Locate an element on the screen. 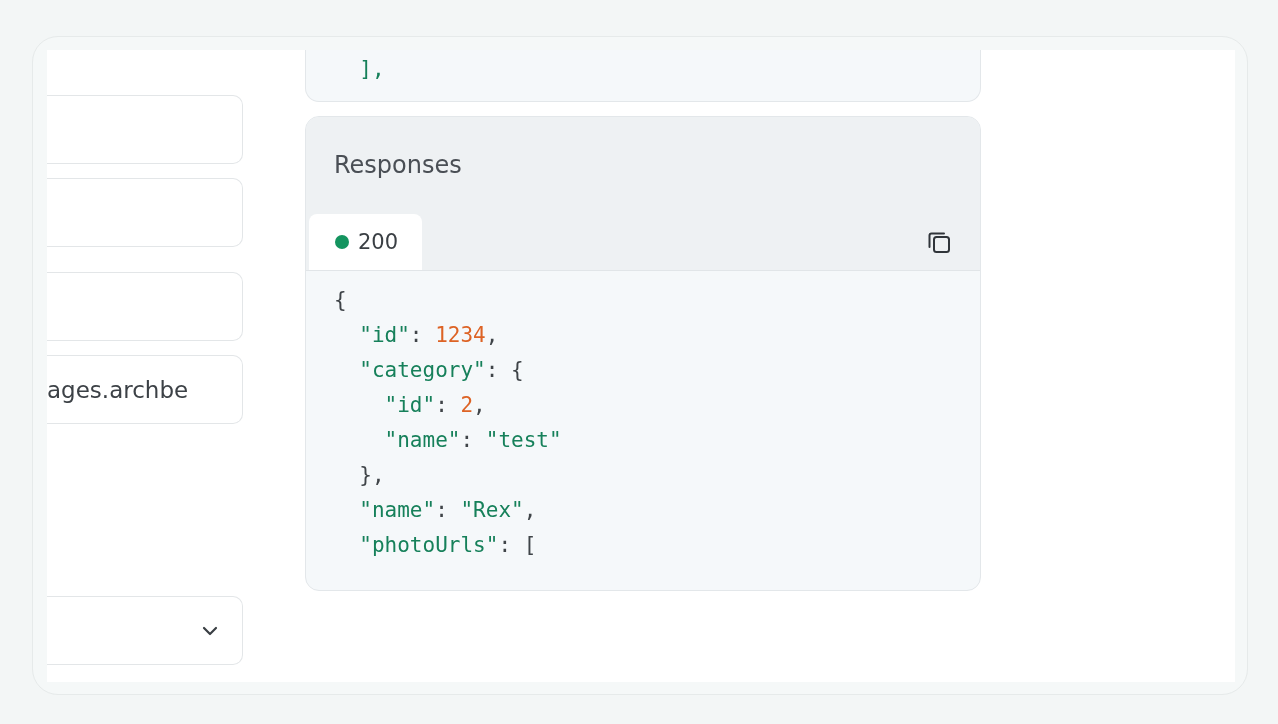 The height and width of the screenshot is (724, 1278). status-tab: 200 is located at coordinates (366, 242).